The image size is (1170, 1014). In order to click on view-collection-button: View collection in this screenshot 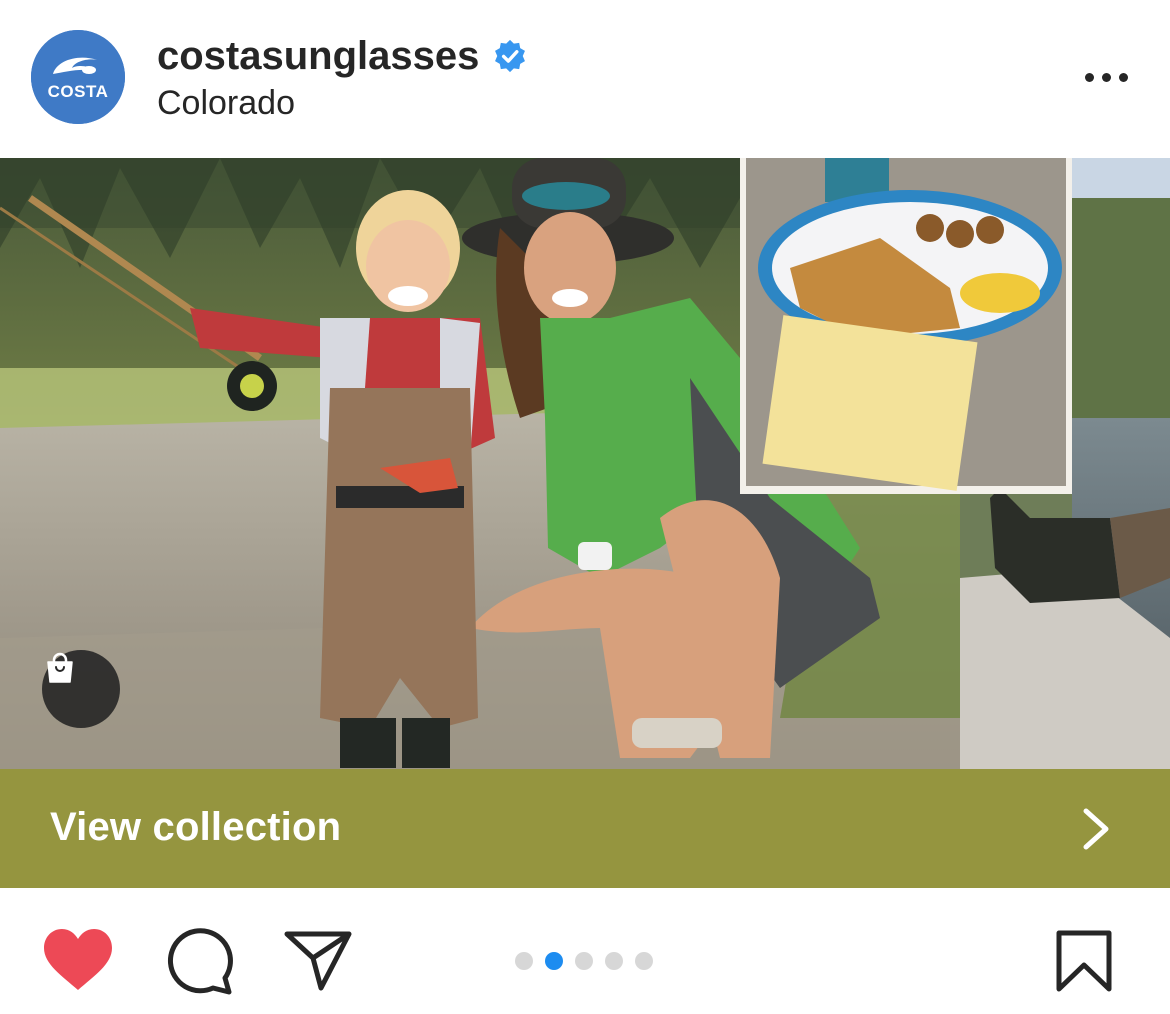, I will do `click(585, 828)`.